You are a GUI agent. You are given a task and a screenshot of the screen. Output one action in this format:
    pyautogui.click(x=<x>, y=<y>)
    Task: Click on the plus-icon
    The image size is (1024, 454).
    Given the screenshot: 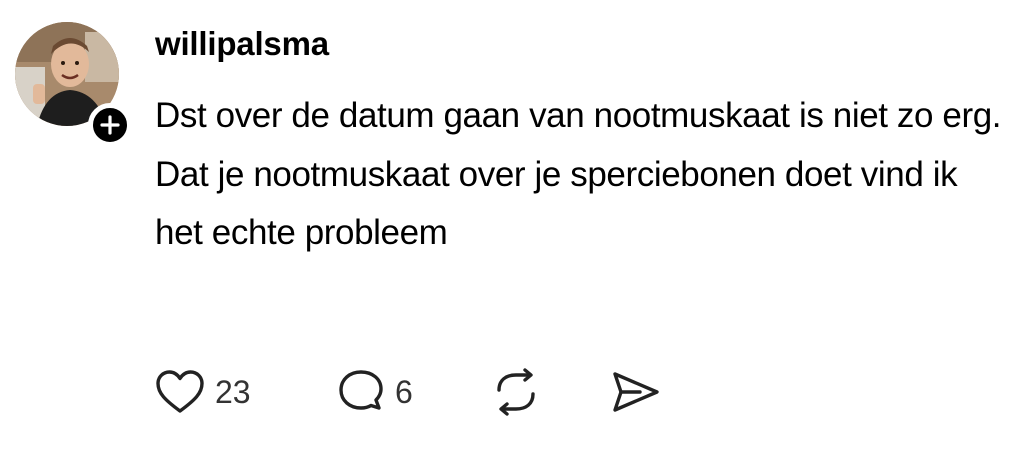 What is the action you would take?
    pyautogui.click(x=110, y=125)
    